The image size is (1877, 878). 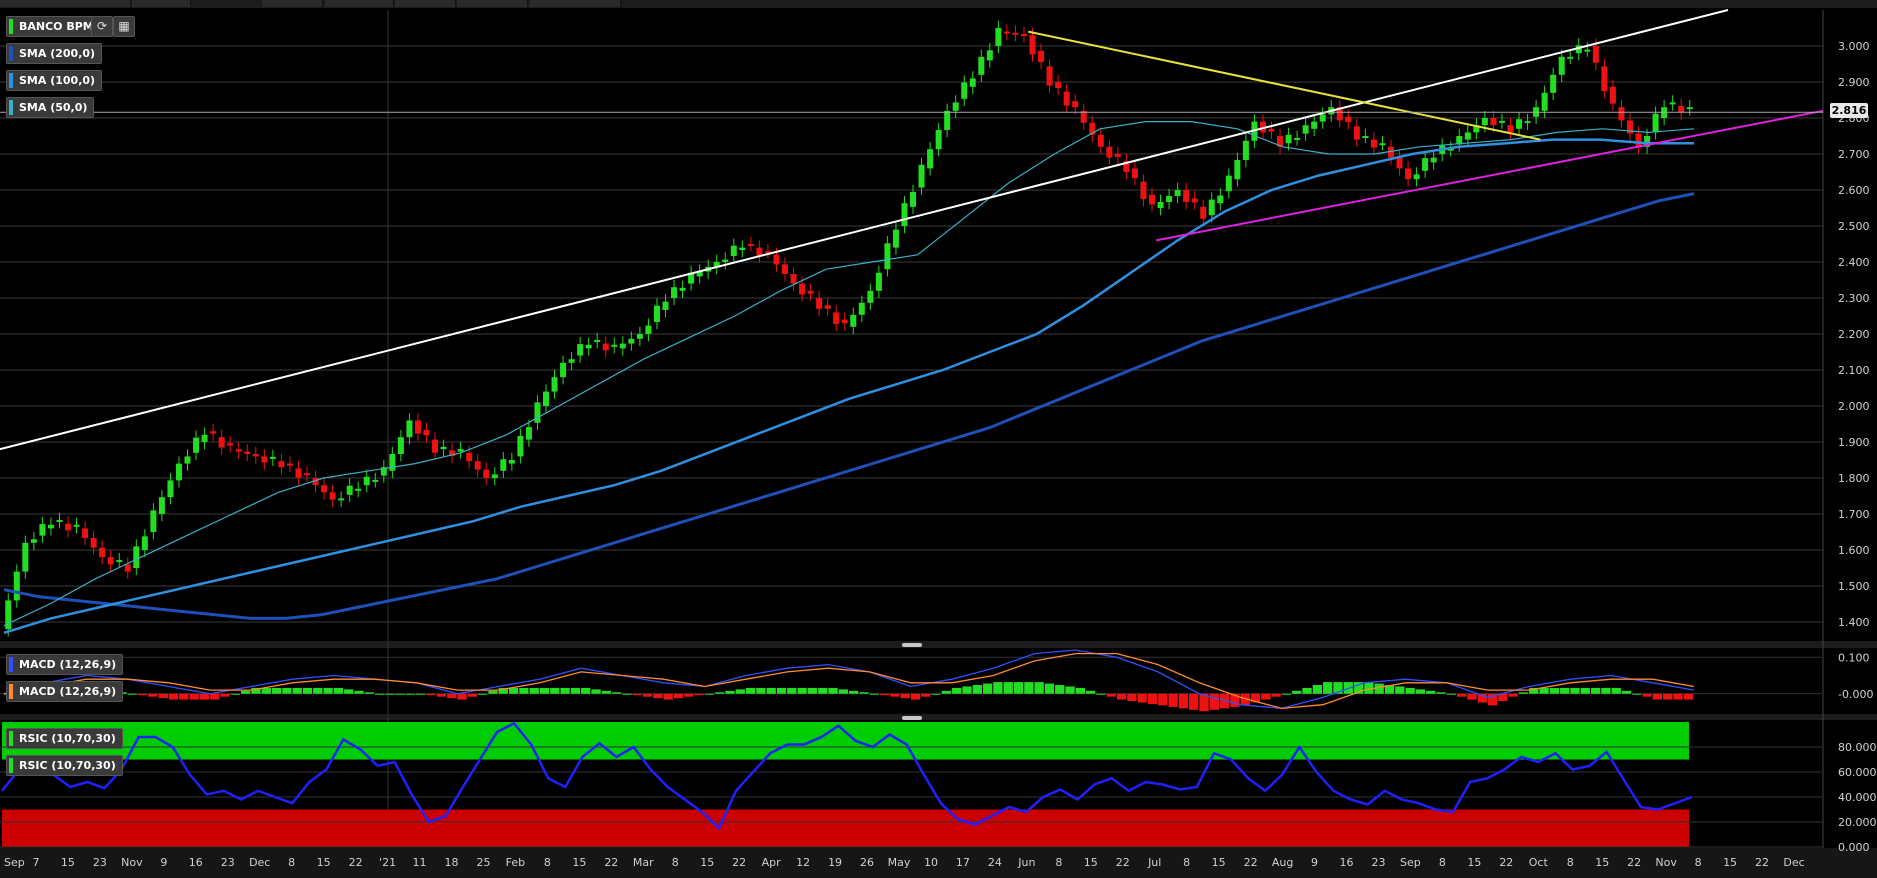 I want to click on price-tick-label: 2.400, so click(x=1854, y=262).